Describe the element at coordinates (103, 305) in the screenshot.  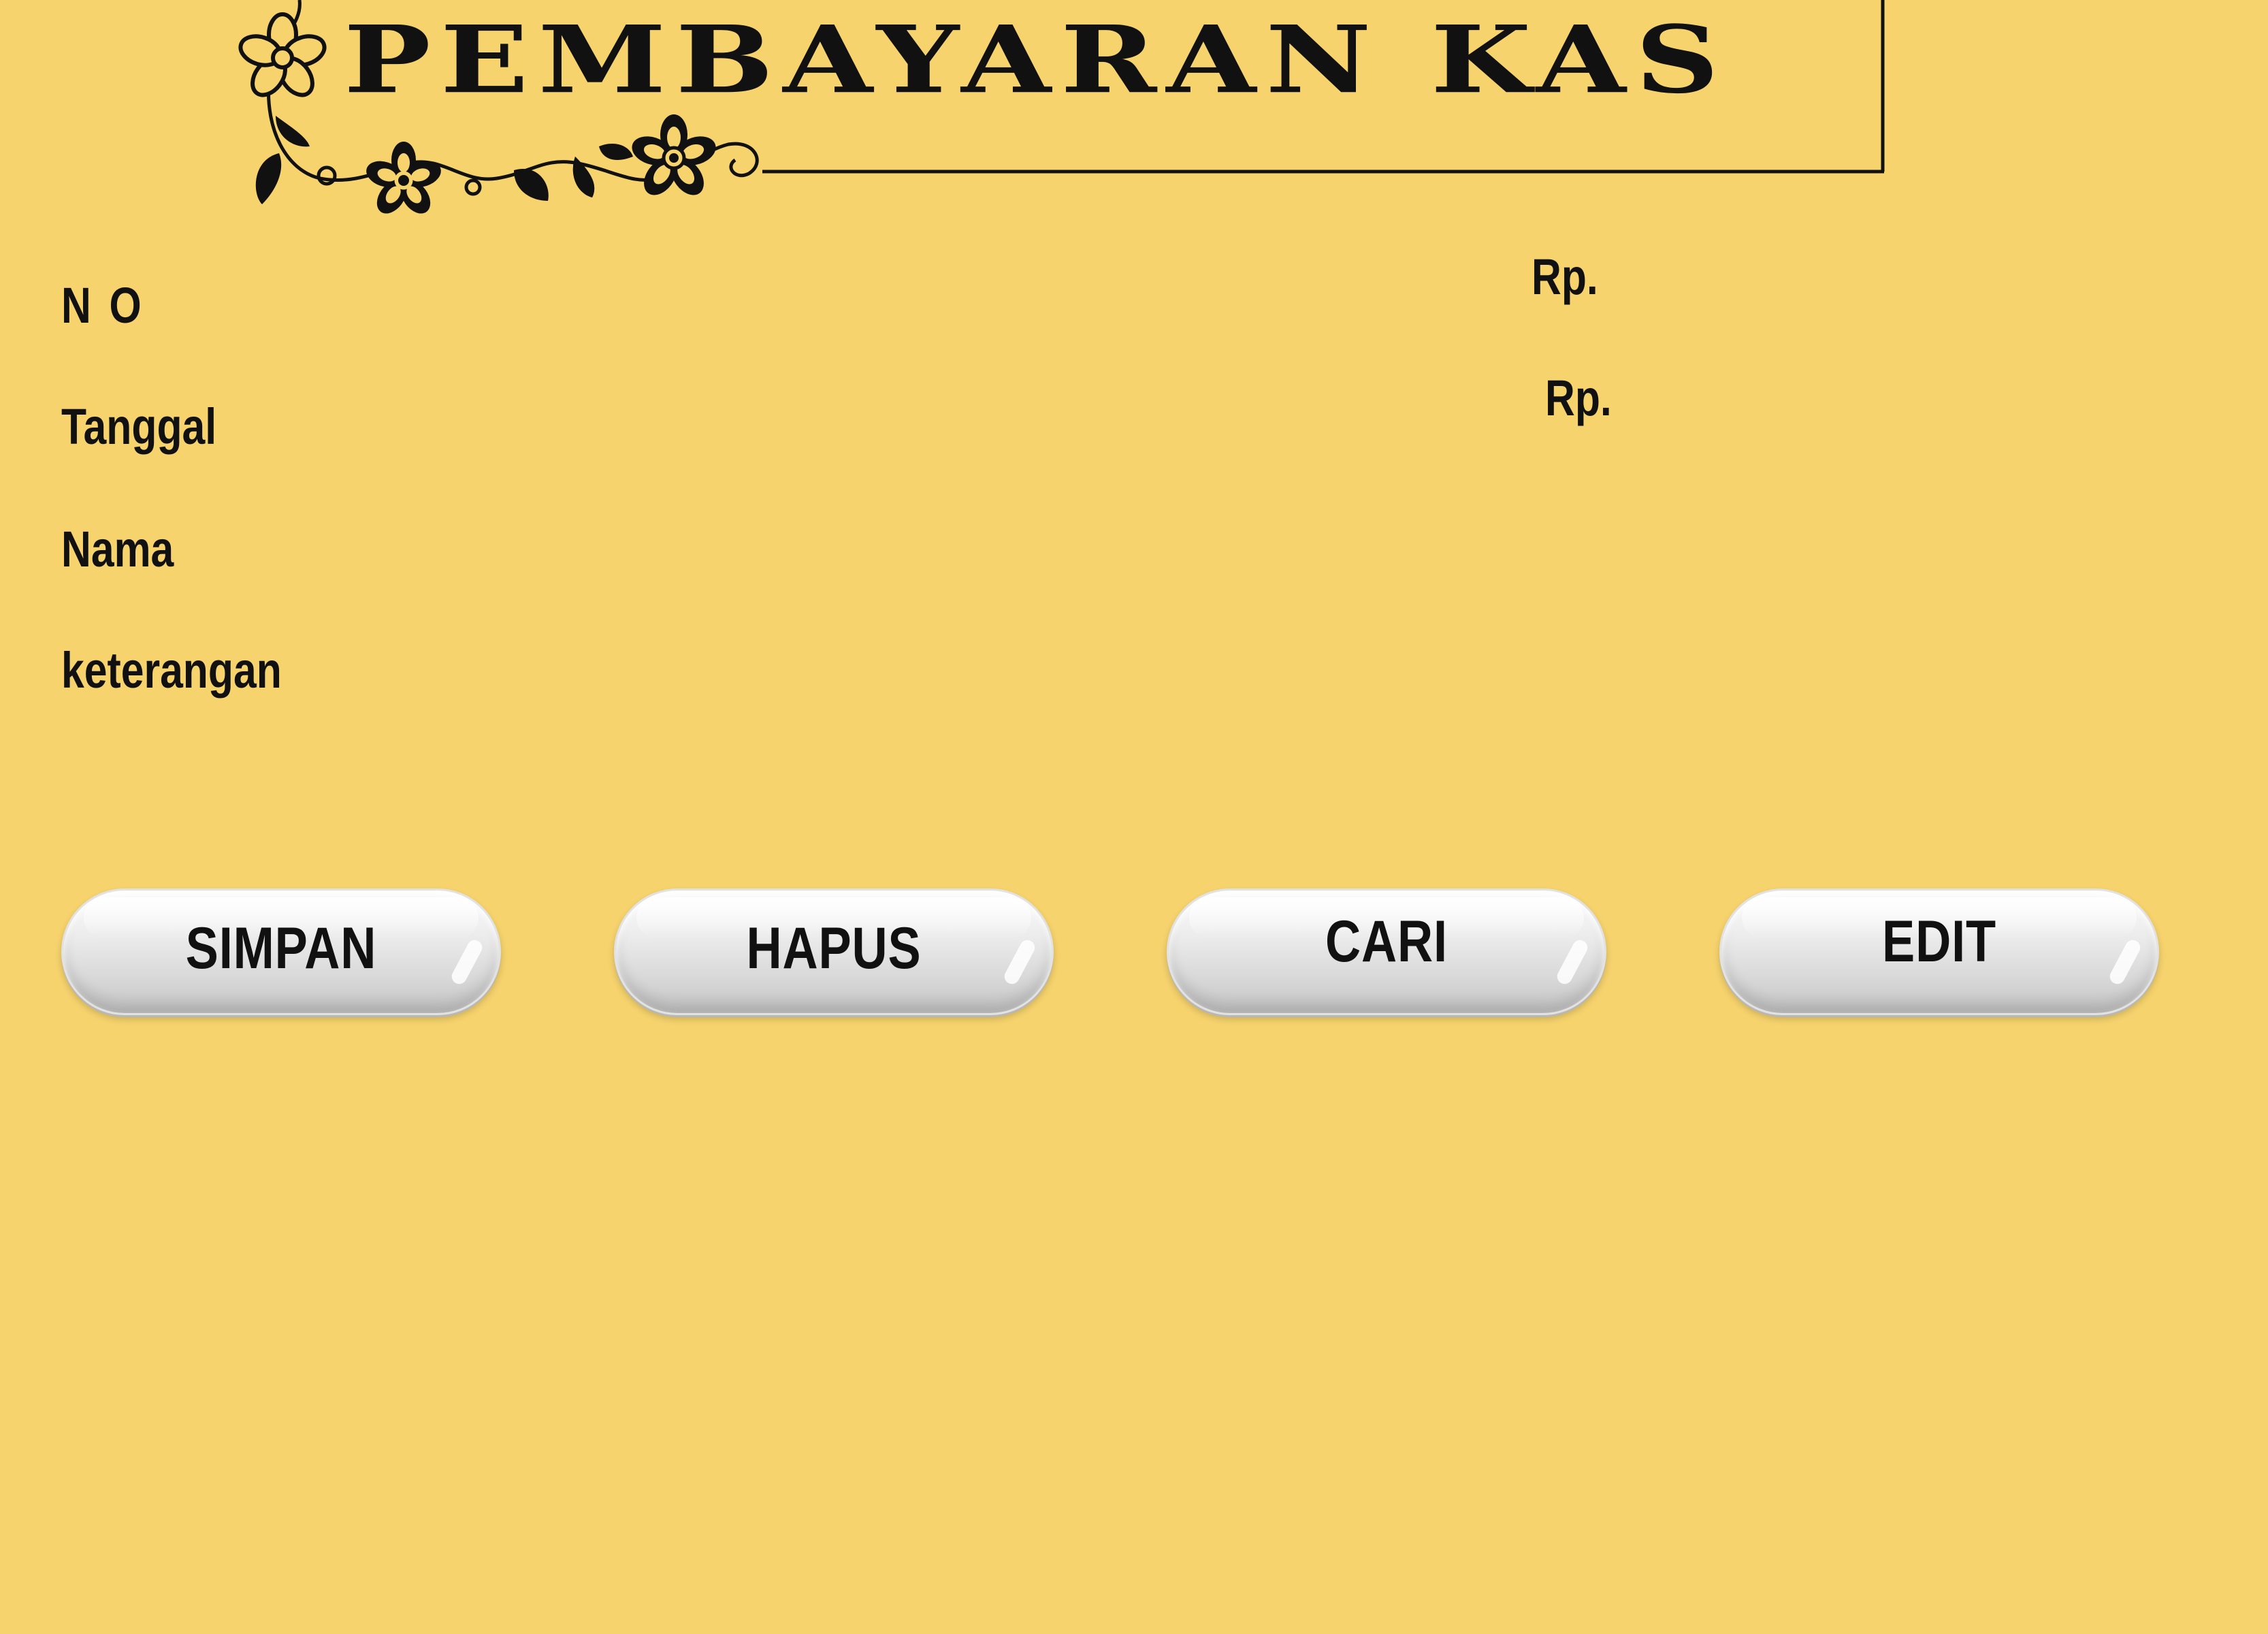
I see `no-label: N O` at that location.